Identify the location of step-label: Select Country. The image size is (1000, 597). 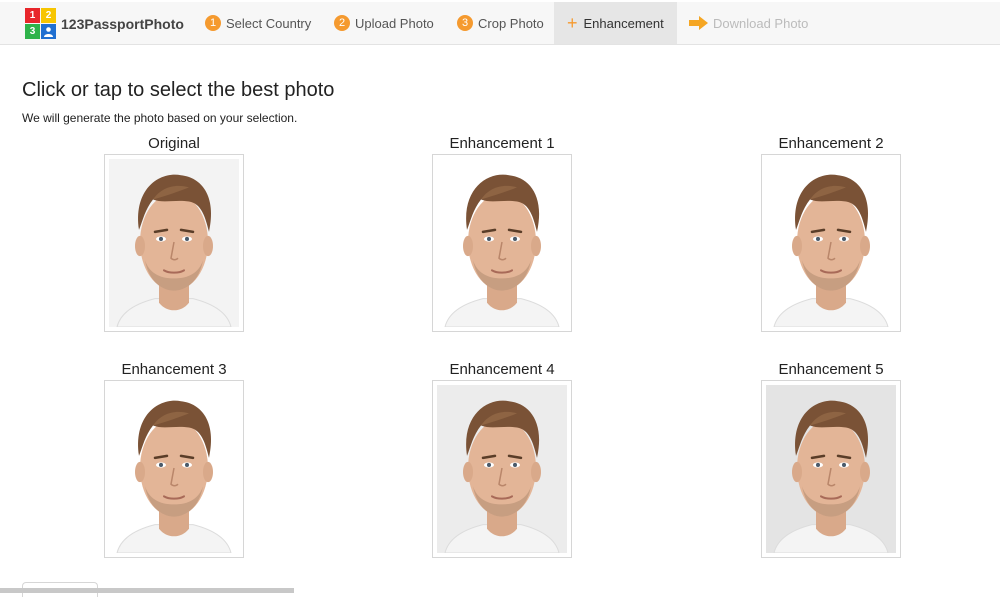
(269, 23).